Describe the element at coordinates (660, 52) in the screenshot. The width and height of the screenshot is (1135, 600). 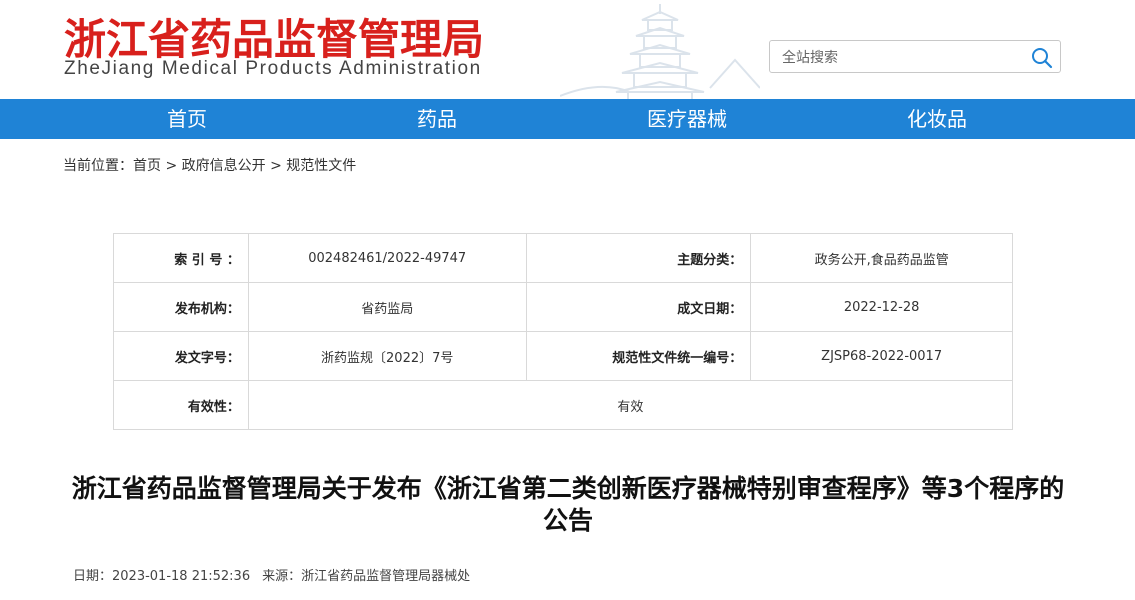
I see `pagoda-watermark-icon` at that location.